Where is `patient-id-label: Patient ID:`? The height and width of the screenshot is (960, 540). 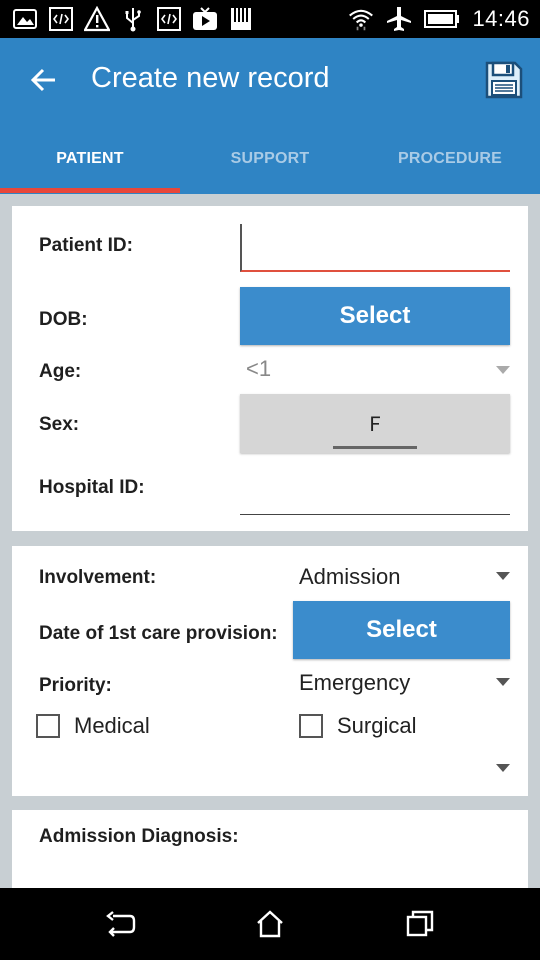 patient-id-label: Patient ID: is located at coordinates (86, 245).